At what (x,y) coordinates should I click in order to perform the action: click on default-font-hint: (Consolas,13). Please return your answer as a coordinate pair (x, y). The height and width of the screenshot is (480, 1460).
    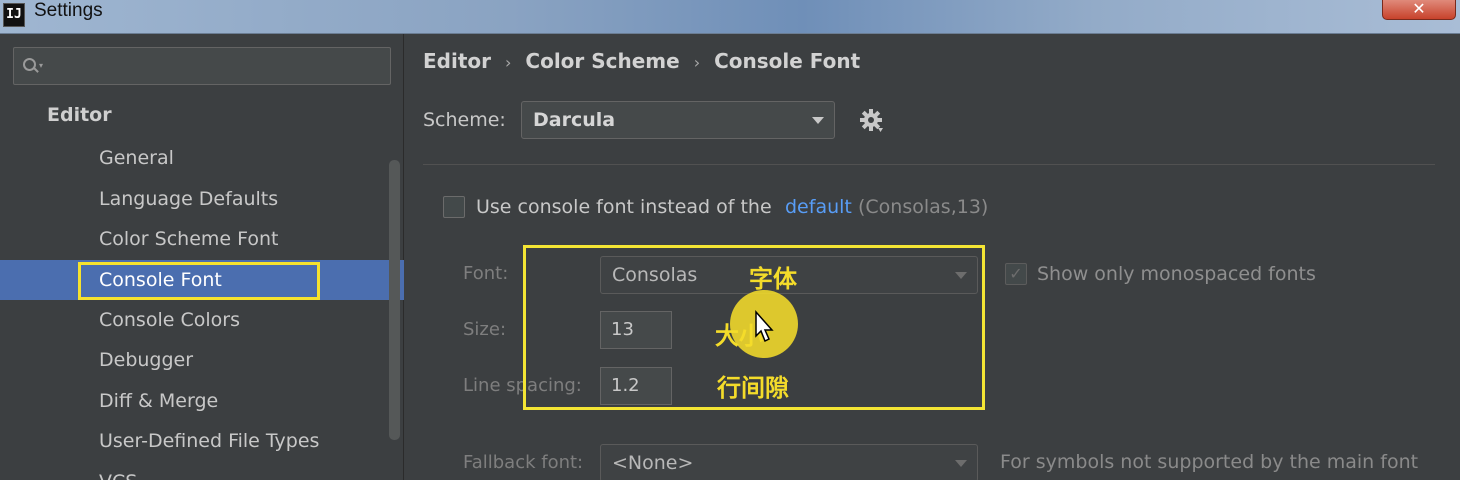
    Looking at the image, I should click on (923, 207).